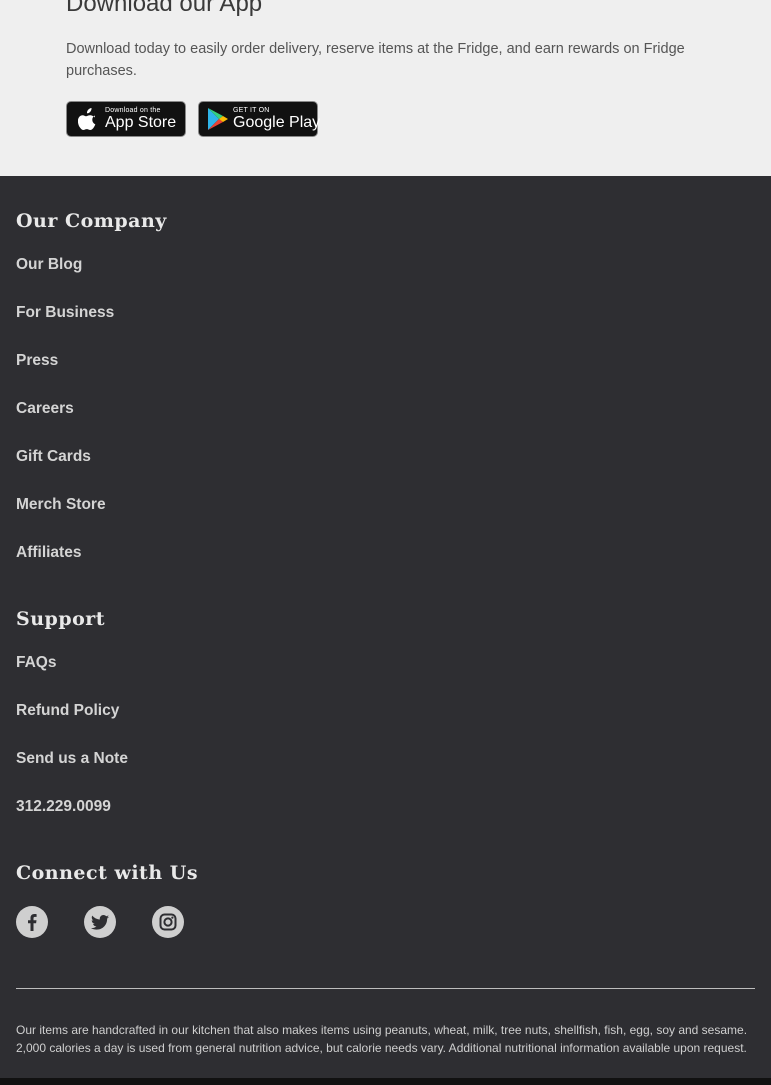 The height and width of the screenshot is (1085, 771). What do you see at coordinates (61, 619) in the screenshot?
I see `support-title: Support` at bounding box center [61, 619].